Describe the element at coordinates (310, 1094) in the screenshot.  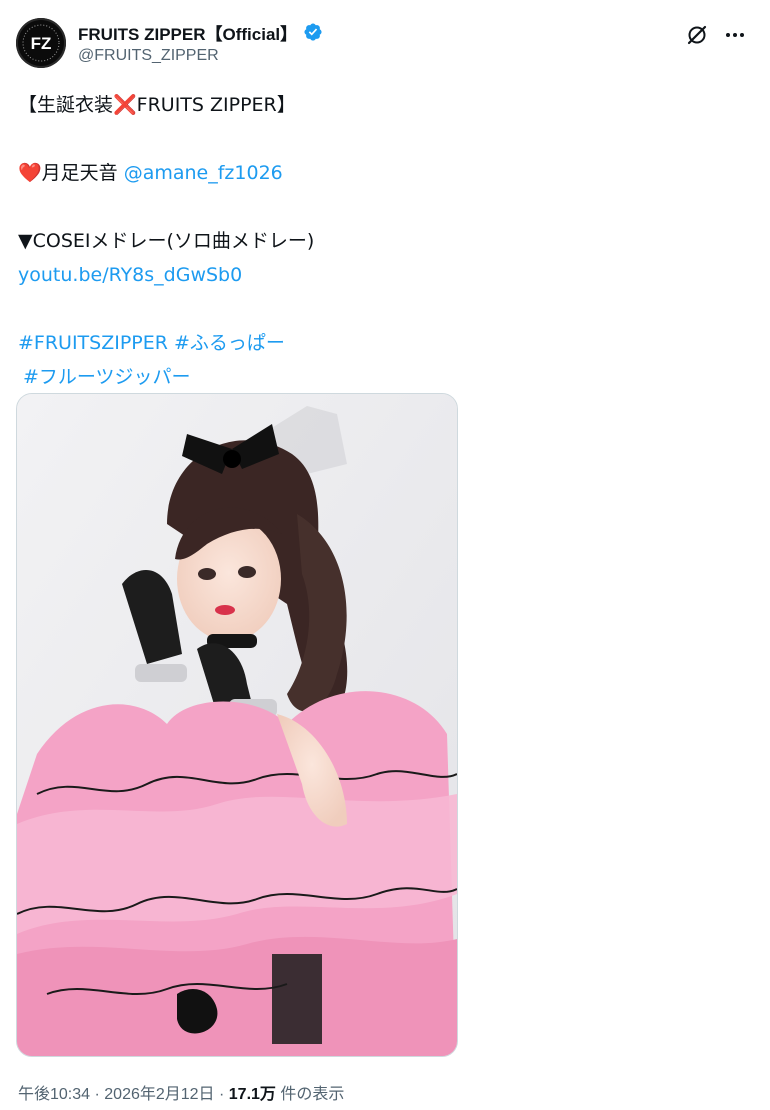
I see `views-label: 件の表示` at that location.